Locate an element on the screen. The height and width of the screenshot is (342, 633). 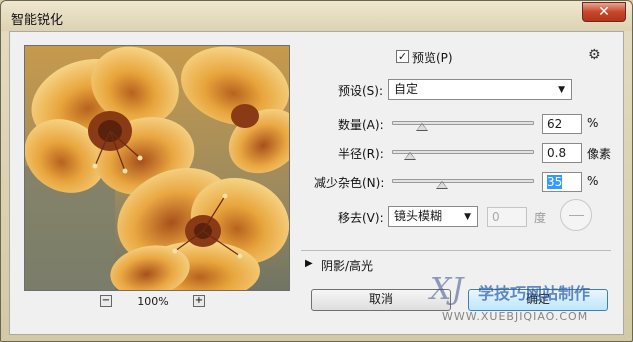
amount-unit: % is located at coordinates (593, 123).